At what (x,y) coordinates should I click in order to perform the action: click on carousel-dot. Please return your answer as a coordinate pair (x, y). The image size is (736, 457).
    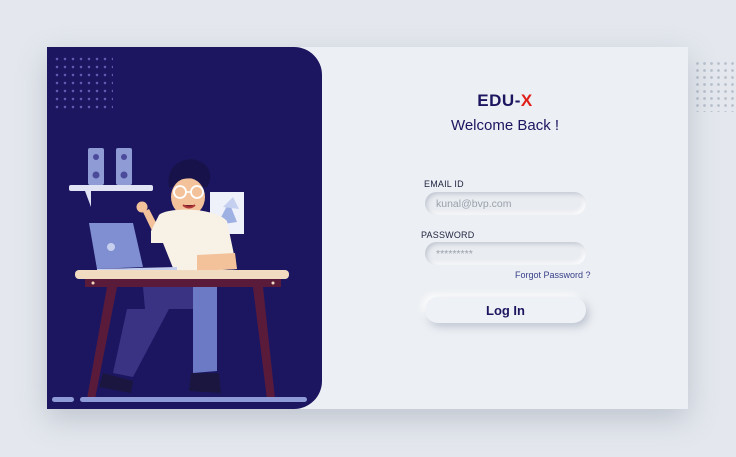
    Looking at the image, I should click on (63, 399).